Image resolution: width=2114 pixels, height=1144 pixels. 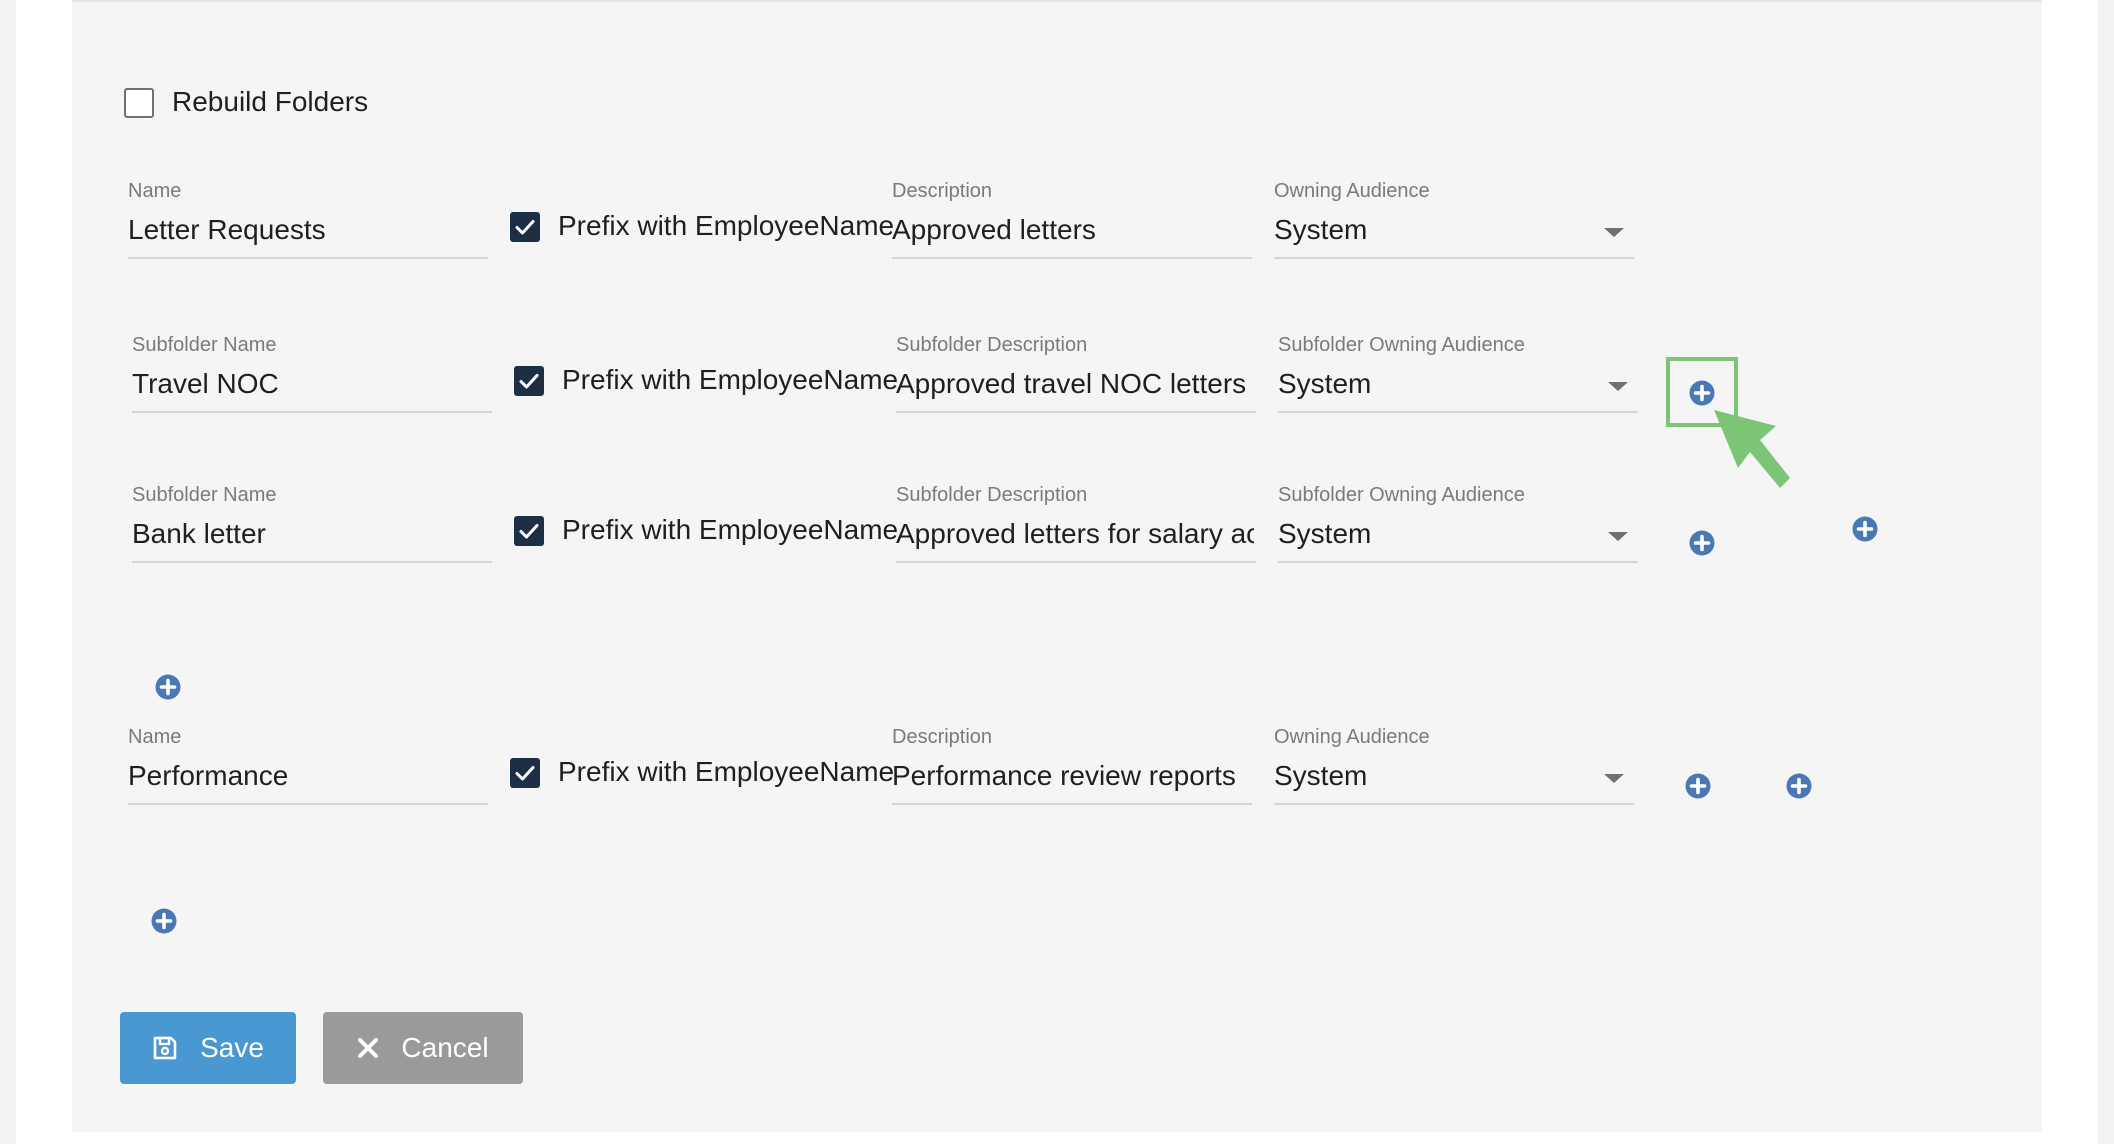 I want to click on cursor-arrow-icon, so click(x=1752, y=452).